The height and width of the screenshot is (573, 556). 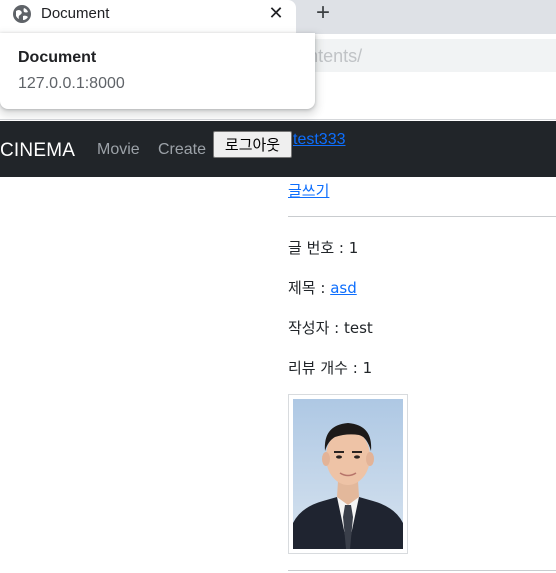 I want to click on post-number-label: 글 번호 :, so click(x=318, y=248).